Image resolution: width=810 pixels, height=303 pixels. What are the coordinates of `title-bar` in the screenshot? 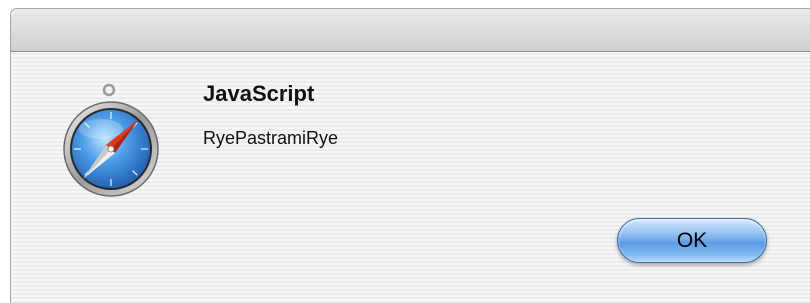 It's located at (410, 30).